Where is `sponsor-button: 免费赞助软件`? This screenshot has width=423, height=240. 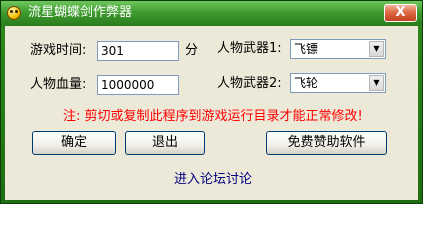
sponsor-button: 免费赞助软件 is located at coordinates (326, 143).